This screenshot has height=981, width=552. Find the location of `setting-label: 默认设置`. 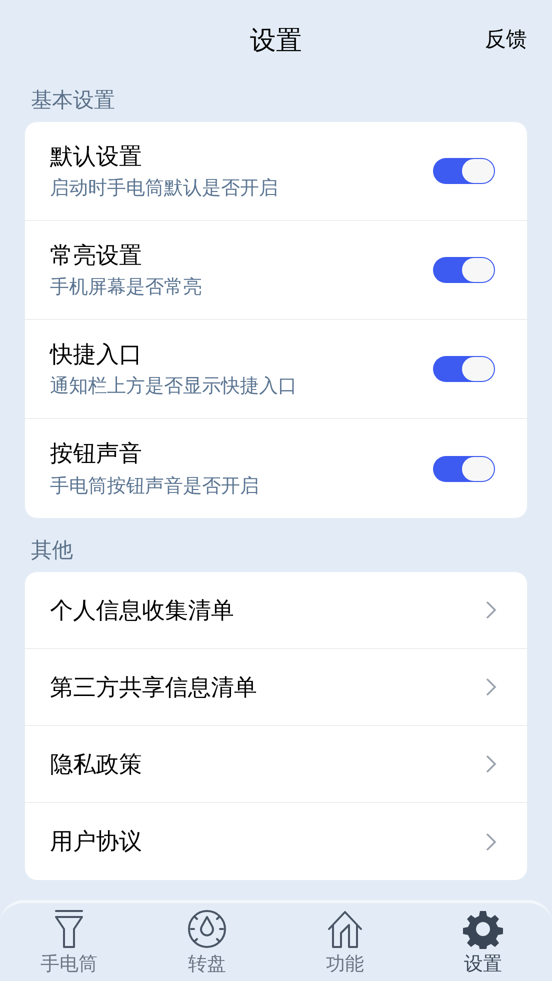

setting-label: 默认设置 is located at coordinates (96, 156).